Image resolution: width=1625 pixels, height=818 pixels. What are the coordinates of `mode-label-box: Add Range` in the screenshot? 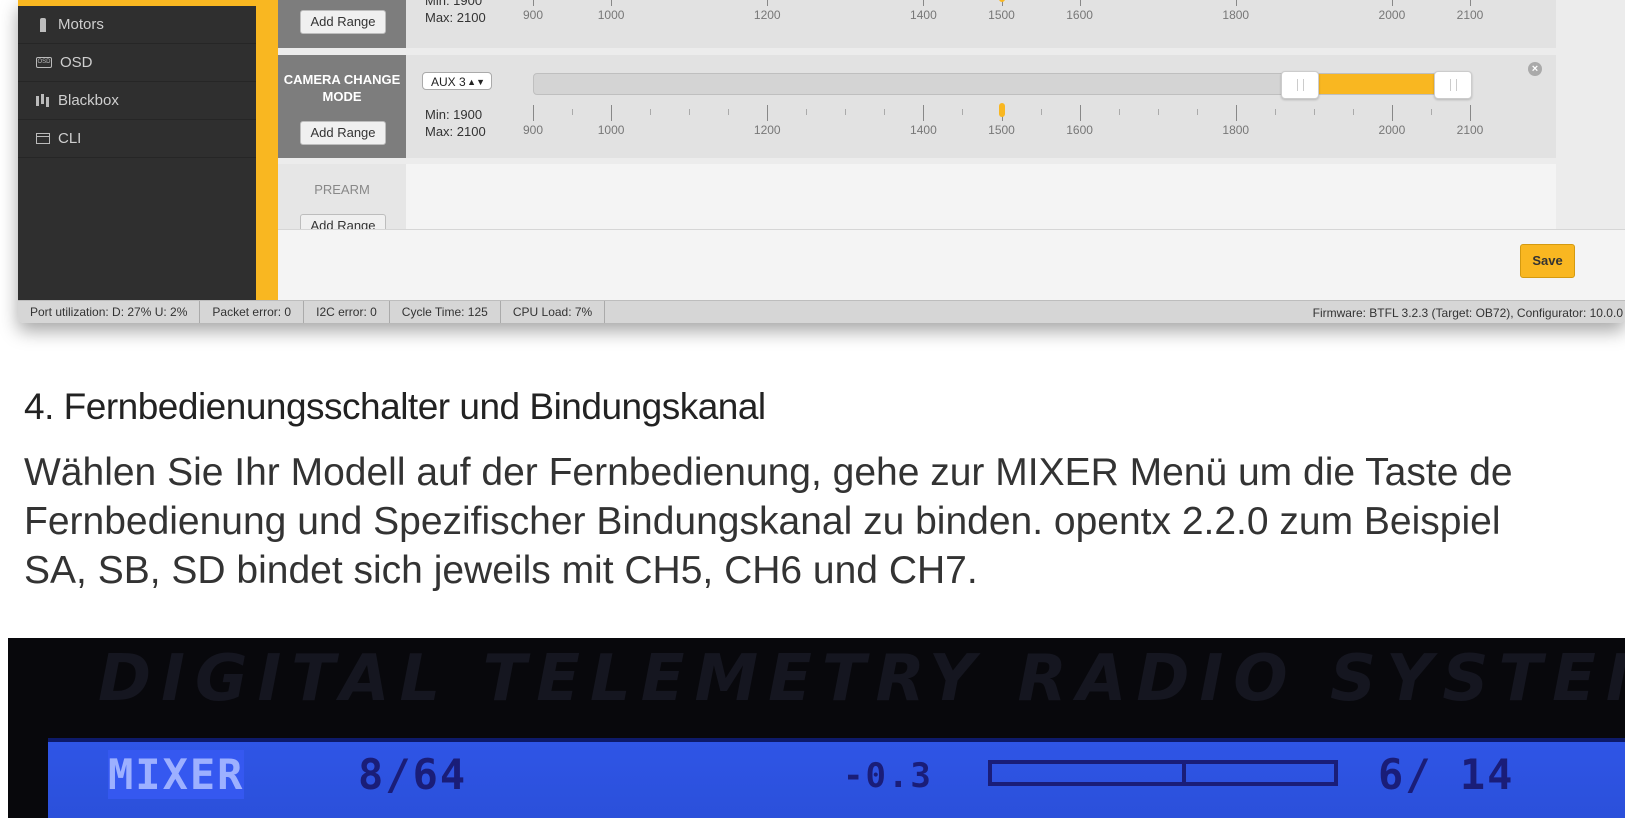 It's located at (342, 24).